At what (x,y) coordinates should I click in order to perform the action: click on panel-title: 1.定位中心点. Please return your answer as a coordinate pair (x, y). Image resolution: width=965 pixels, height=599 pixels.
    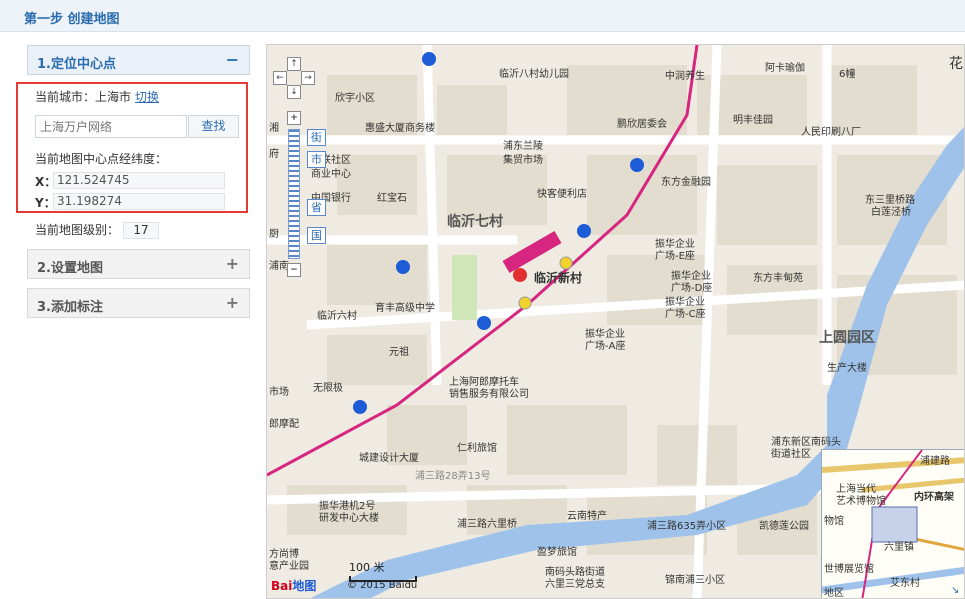
    Looking at the image, I should click on (76, 64).